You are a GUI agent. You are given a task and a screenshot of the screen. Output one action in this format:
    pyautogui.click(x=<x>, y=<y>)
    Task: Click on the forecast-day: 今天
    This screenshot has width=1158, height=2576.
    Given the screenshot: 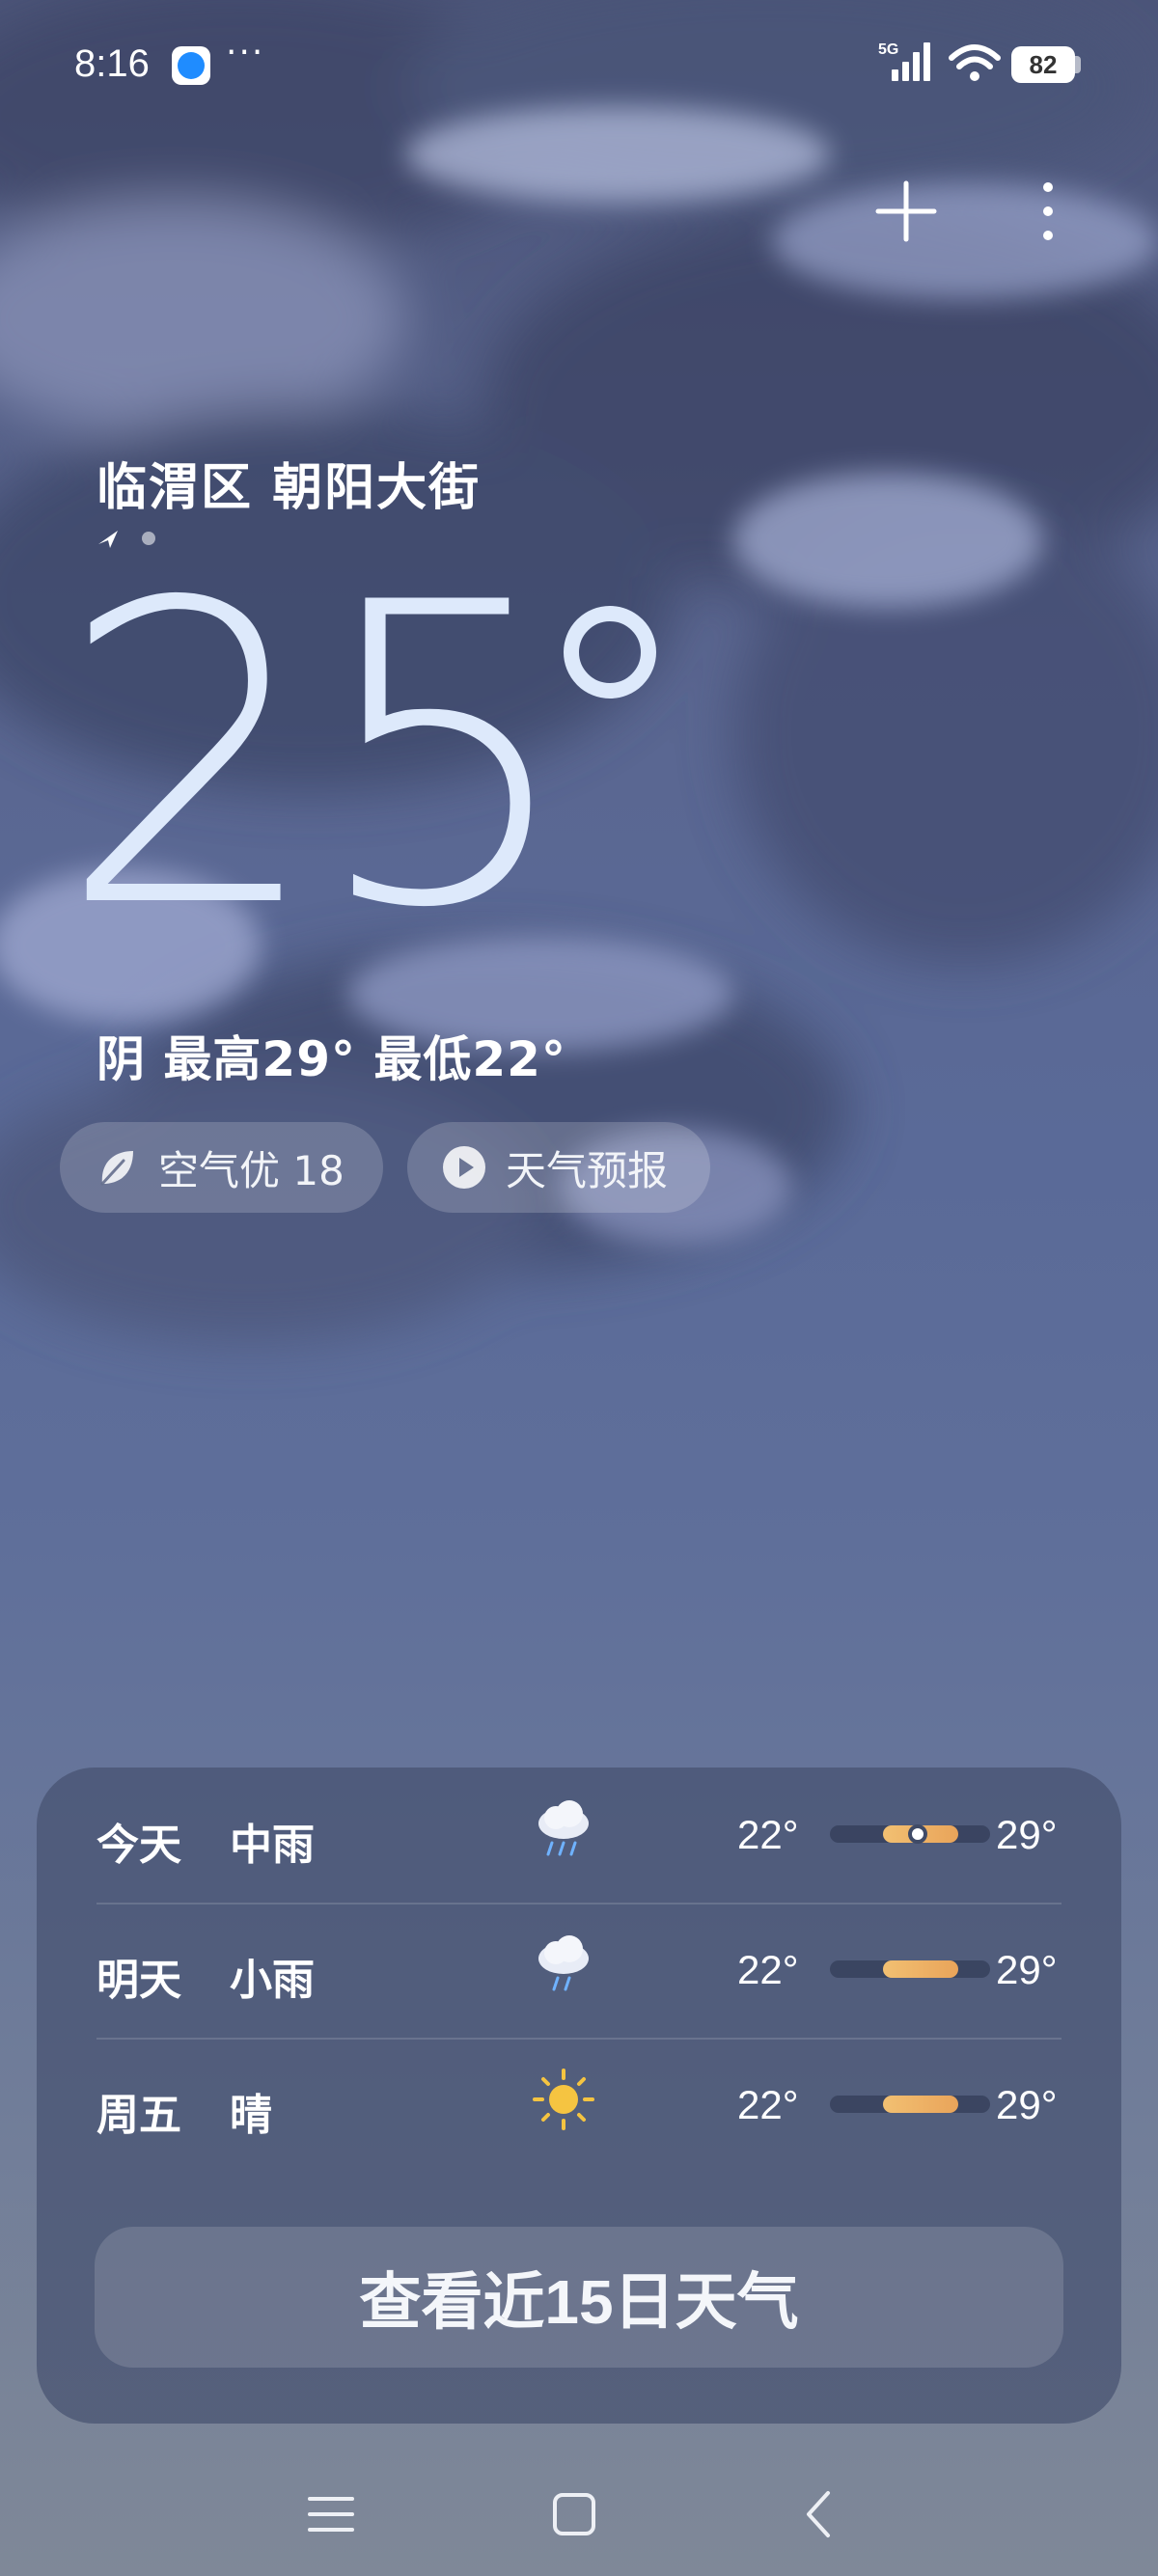 What is the action you would take?
    pyautogui.click(x=138, y=1846)
    